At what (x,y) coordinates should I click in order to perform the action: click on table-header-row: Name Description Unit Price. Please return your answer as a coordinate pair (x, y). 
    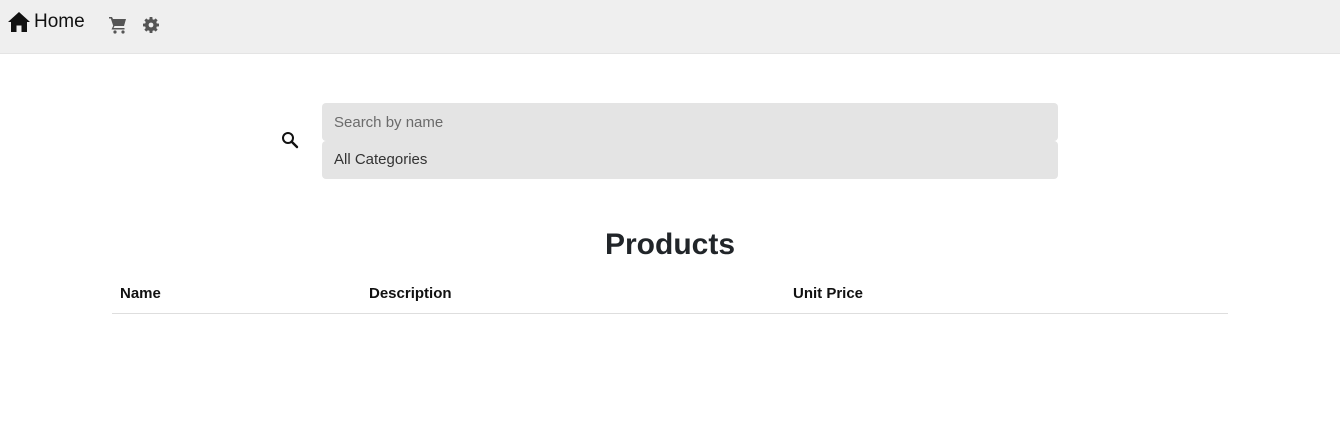
    Looking at the image, I should click on (670, 297).